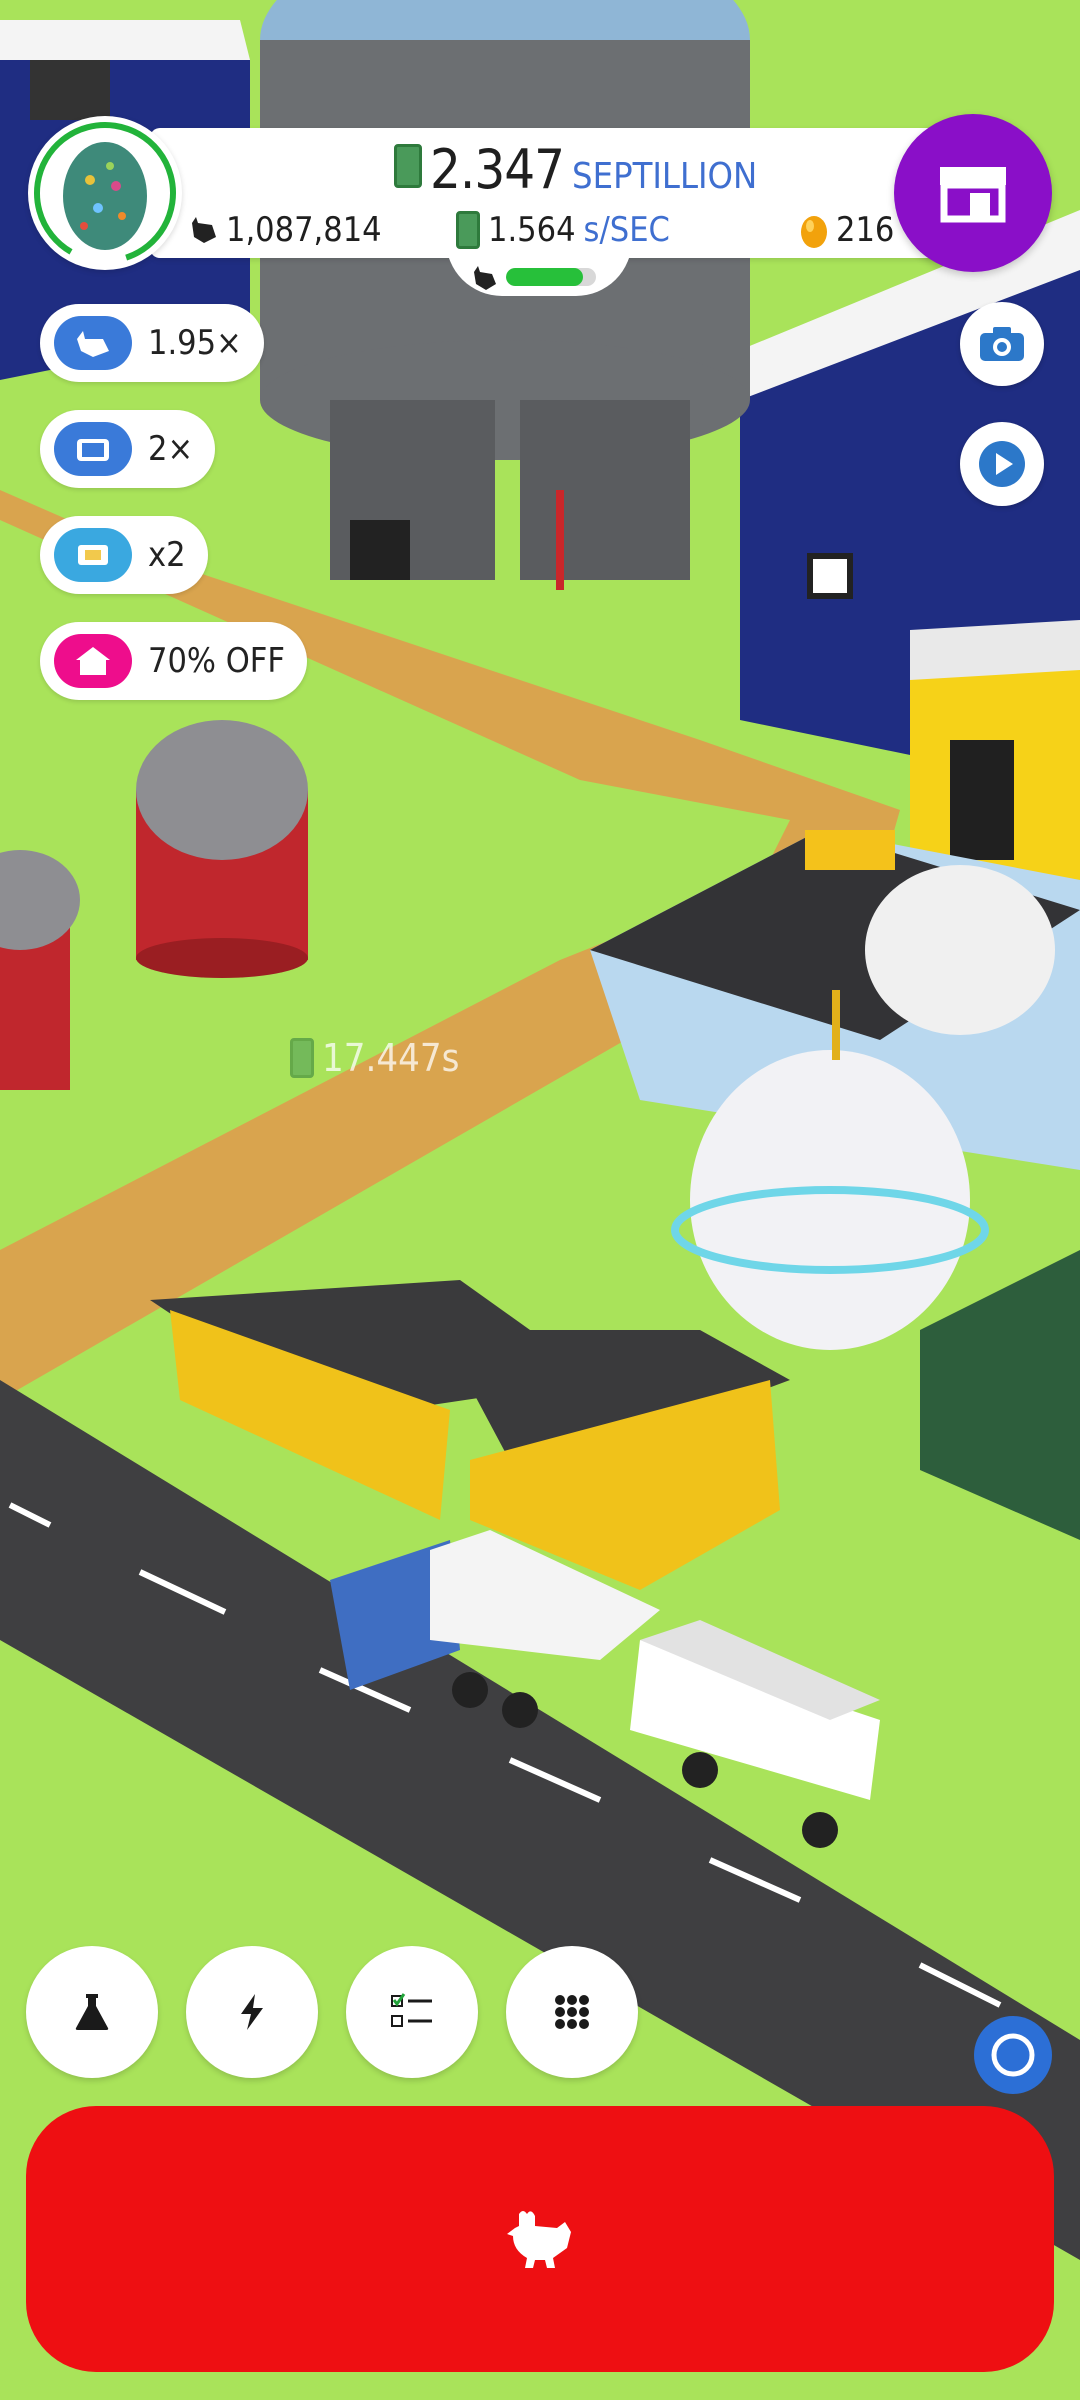 The image size is (1080, 2400). Describe the element at coordinates (171, 449) in the screenshot. I see `boost-label: 2×` at that location.